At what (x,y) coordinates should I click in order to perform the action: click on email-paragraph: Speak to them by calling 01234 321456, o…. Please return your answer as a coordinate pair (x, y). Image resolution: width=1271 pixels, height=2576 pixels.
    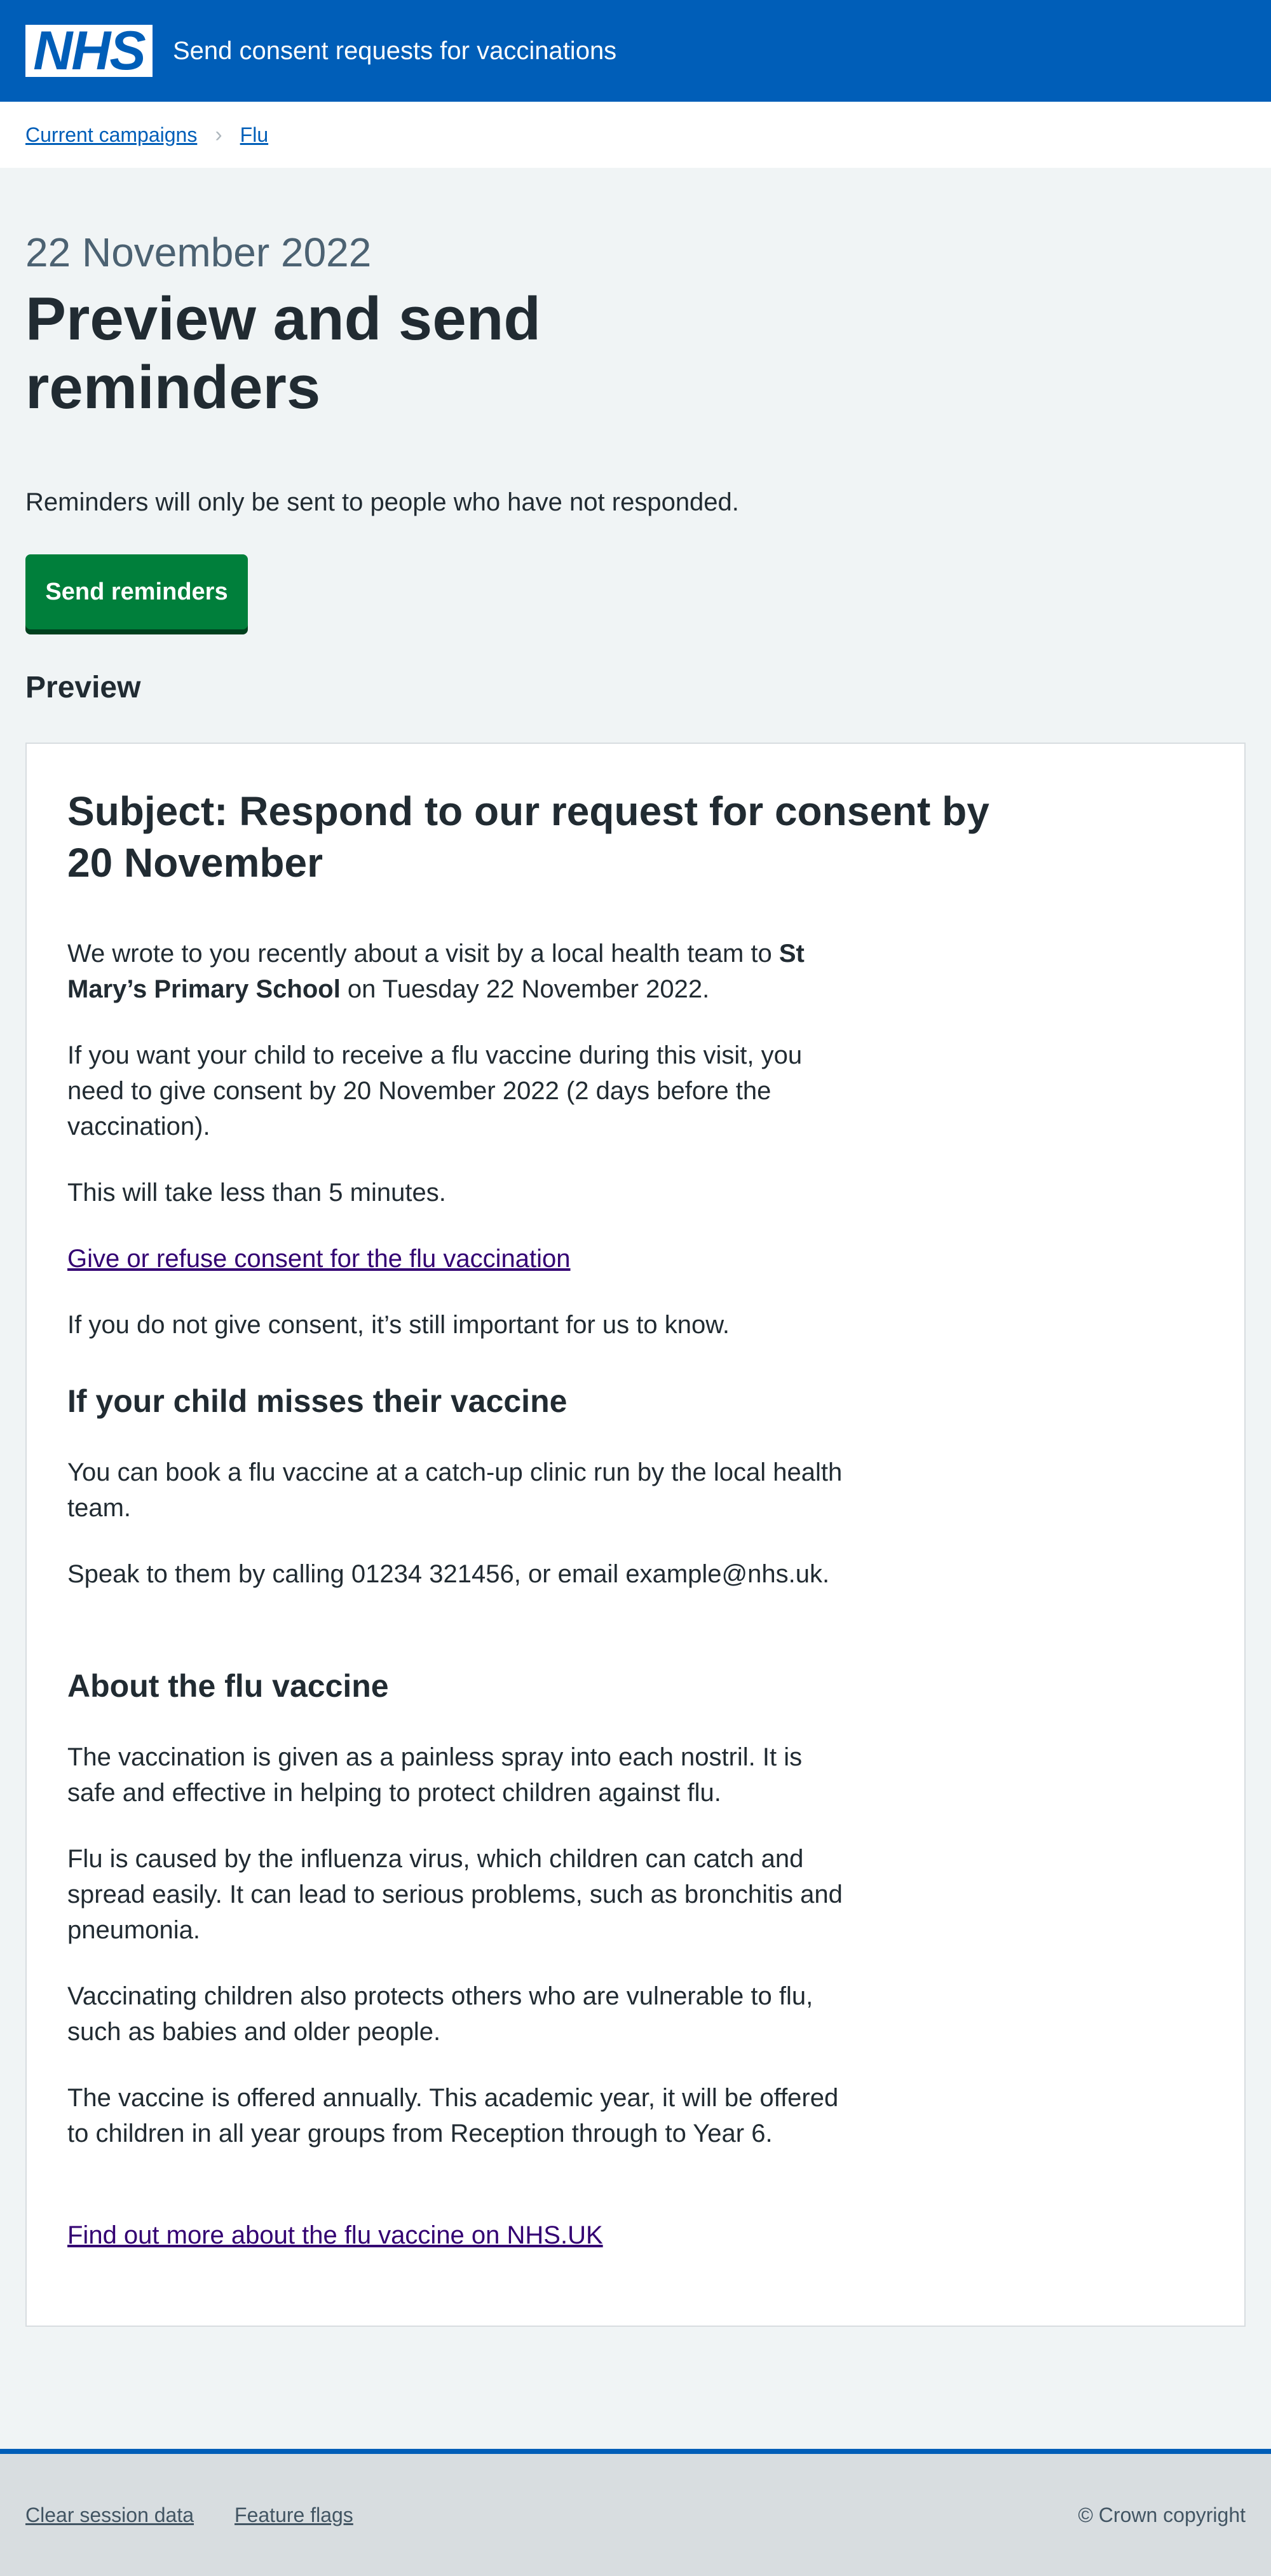
    Looking at the image, I should click on (448, 1574).